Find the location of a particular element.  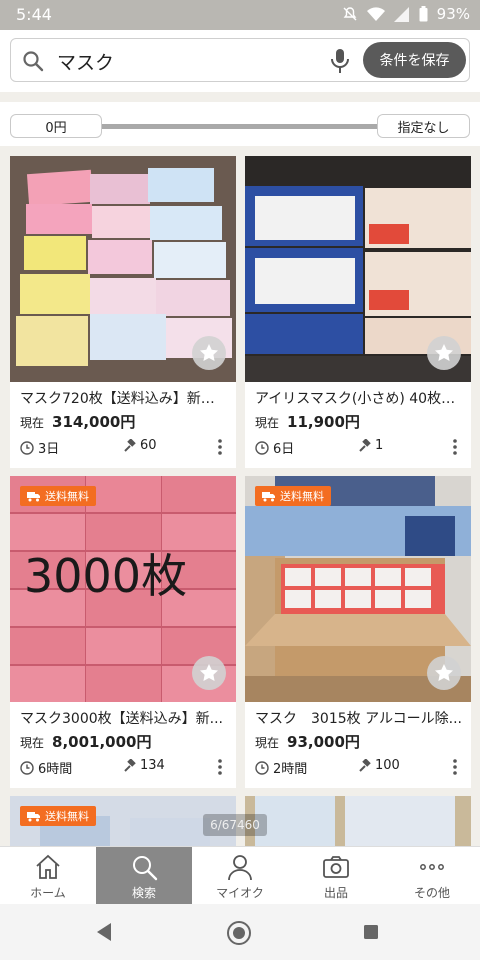

home-icon is located at coordinates (48, 866).